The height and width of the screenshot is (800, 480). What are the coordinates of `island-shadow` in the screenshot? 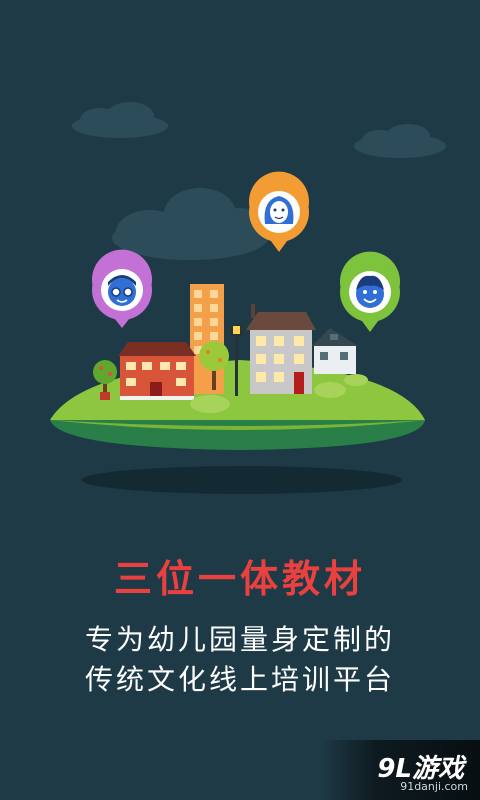 It's located at (242, 480).